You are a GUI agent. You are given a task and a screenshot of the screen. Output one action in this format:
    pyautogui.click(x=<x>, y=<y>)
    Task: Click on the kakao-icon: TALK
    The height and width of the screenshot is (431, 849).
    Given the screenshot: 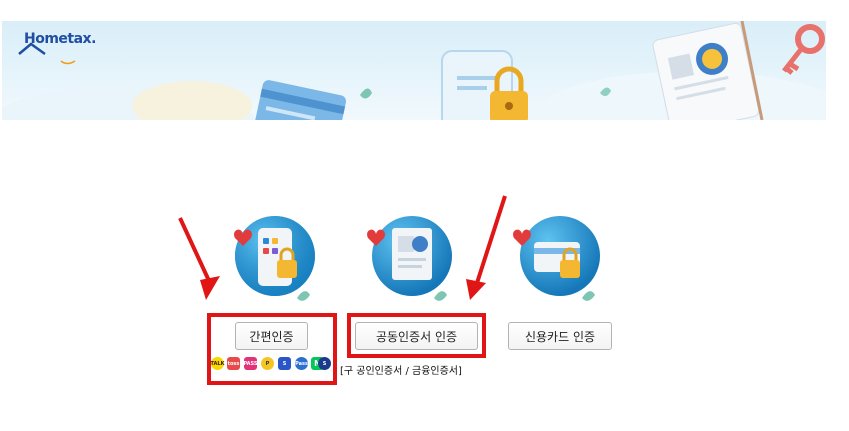 What is the action you would take?
    pyautogui.click(x=217, y=363)
    